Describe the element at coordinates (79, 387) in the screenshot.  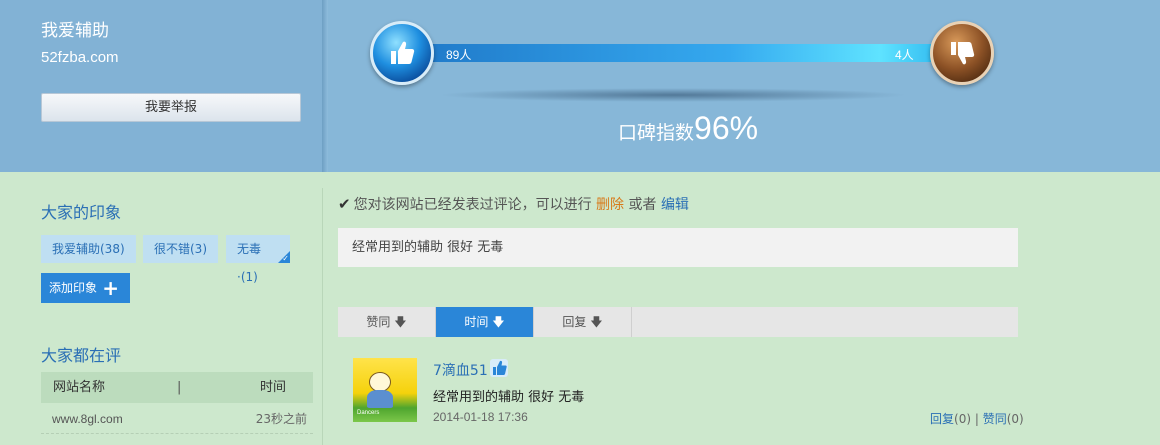
I see `col-site-name: 网站名称` at that location.